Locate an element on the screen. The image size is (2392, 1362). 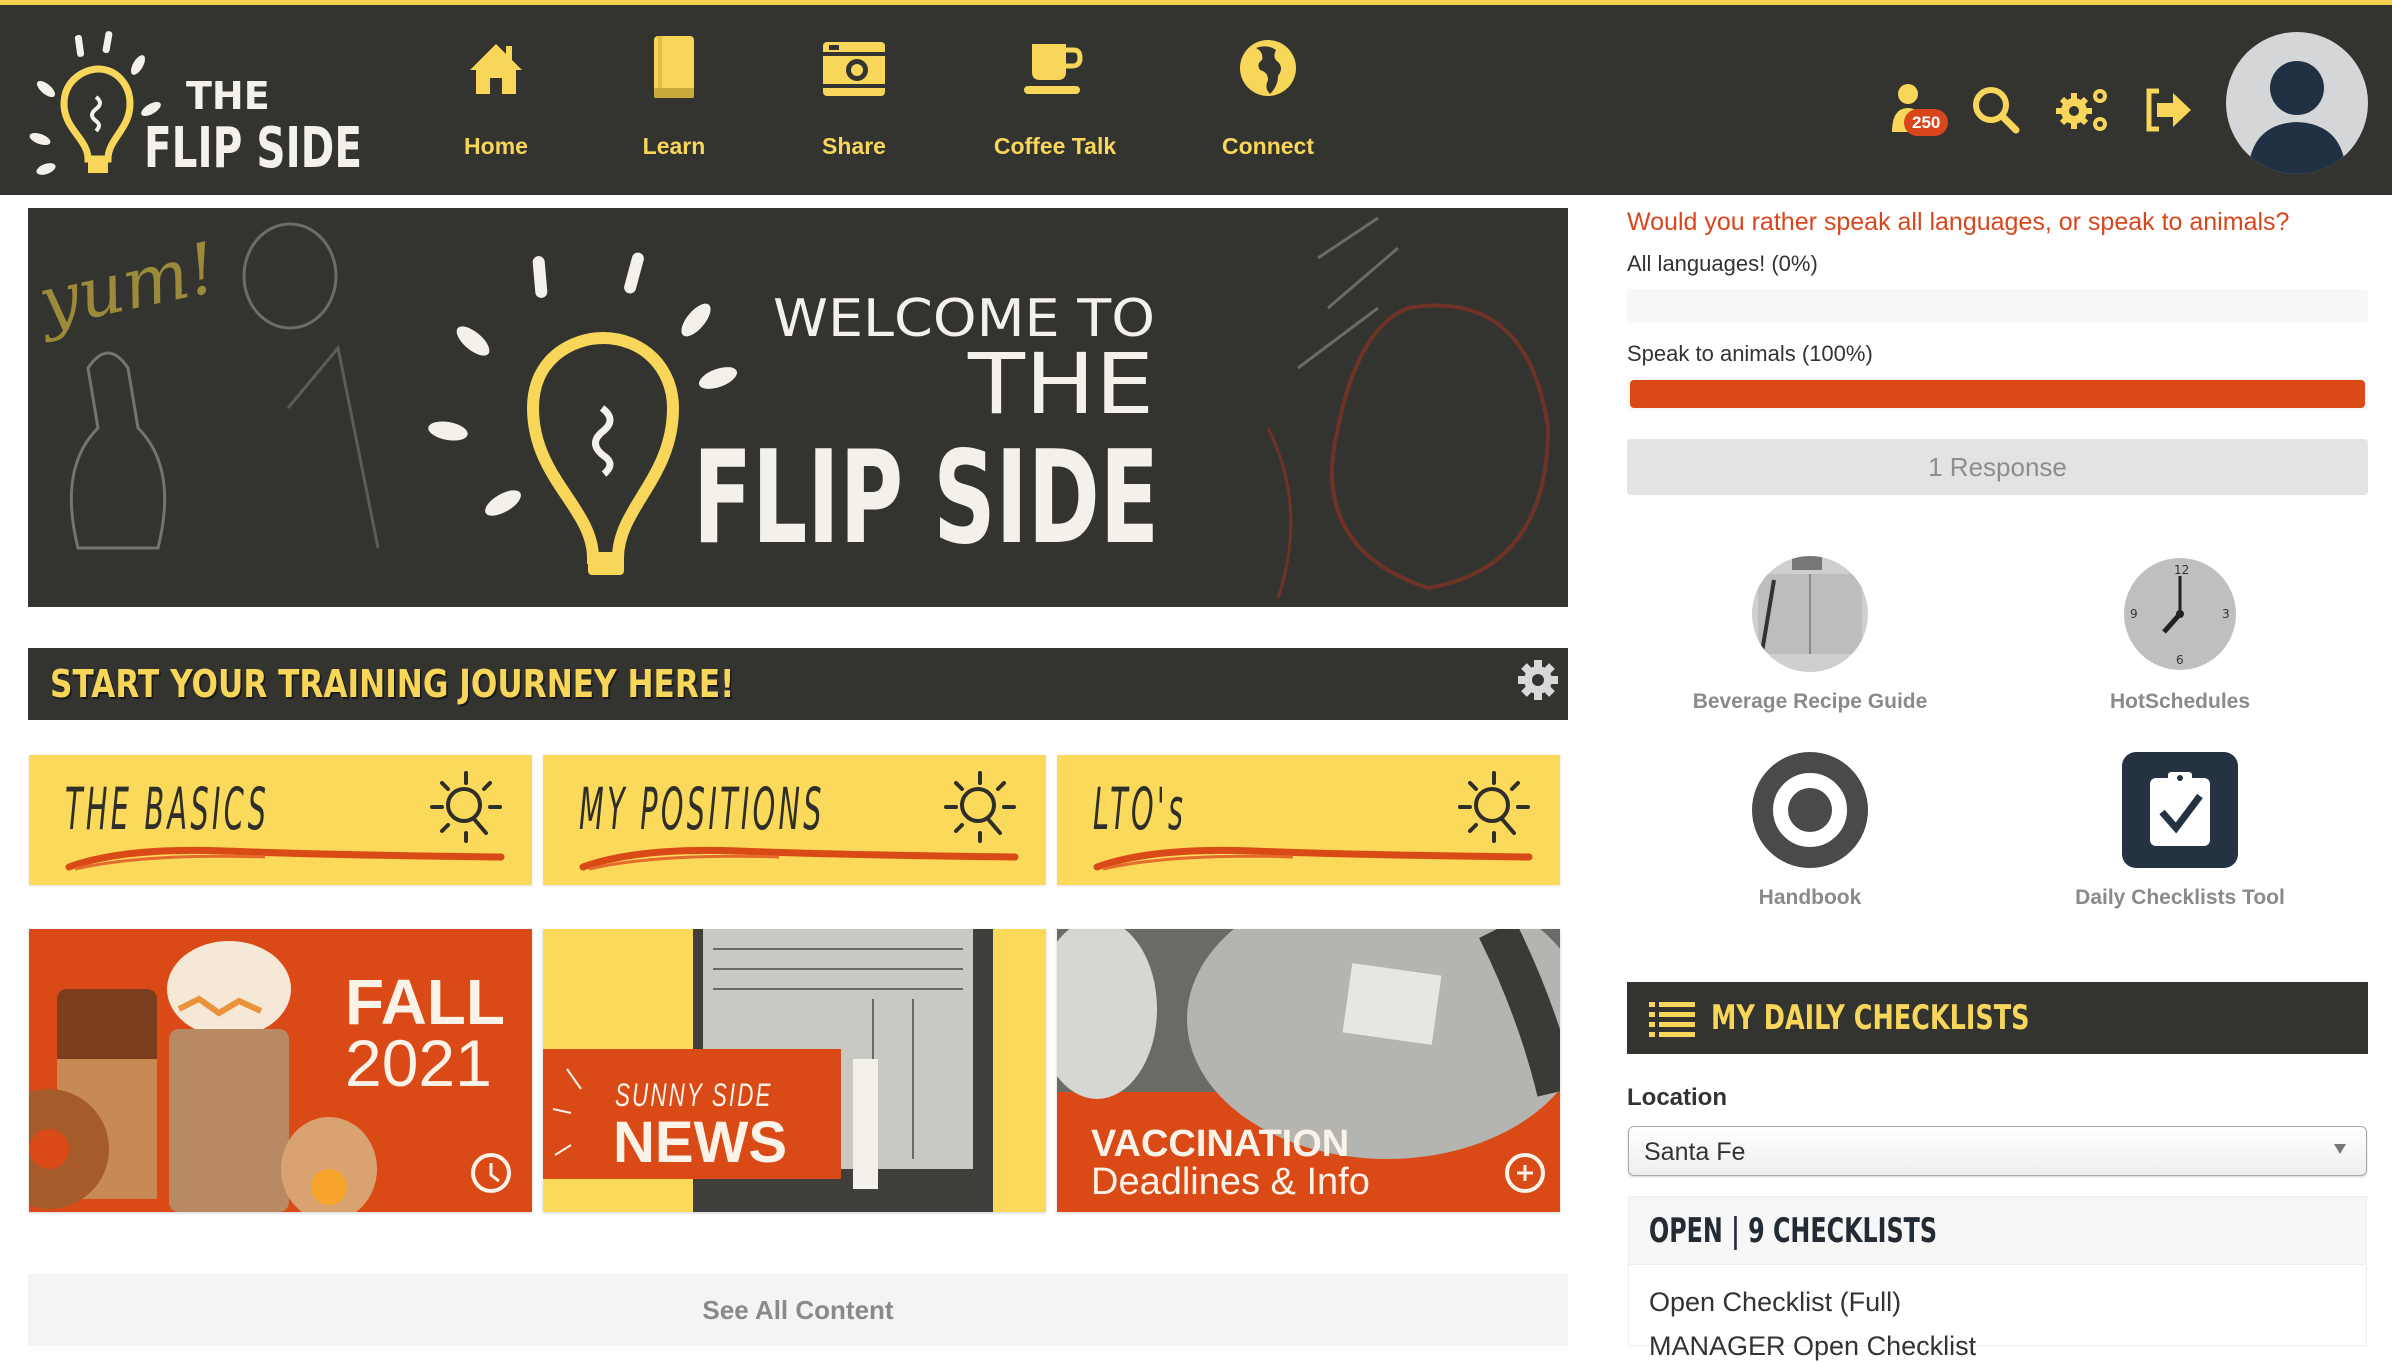
location-selected-value: Santa Fe is located at coordinates (1695, 1152).